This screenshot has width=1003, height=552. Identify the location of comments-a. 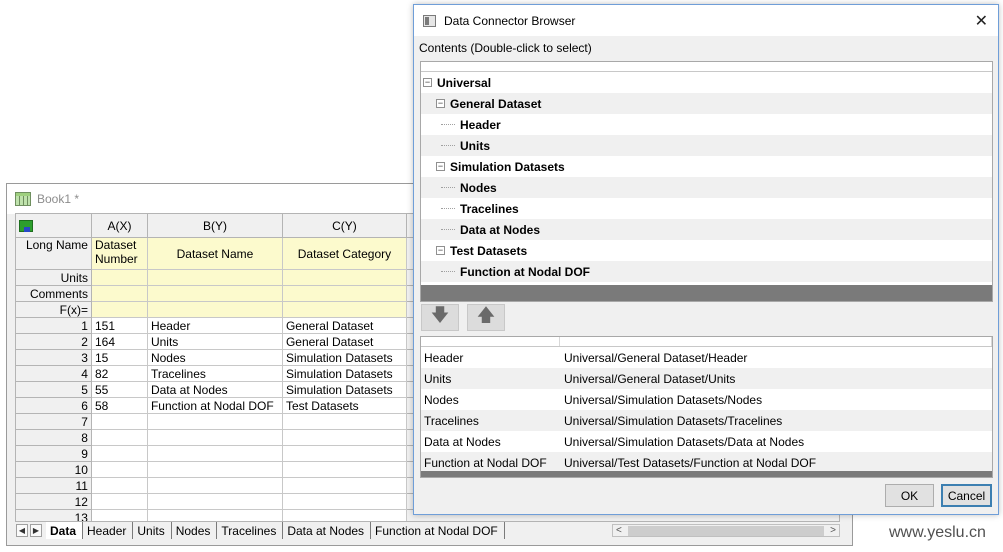
(119, 293).